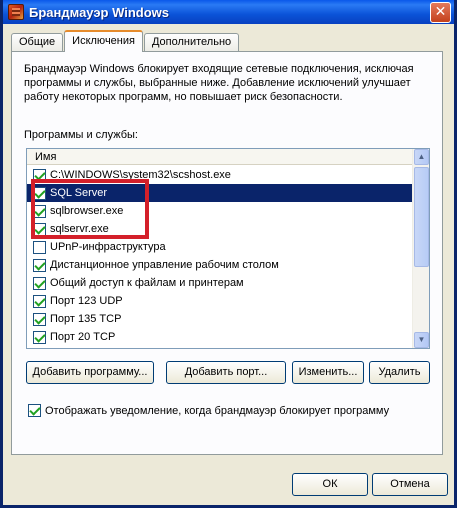  What do you see at coordinates (90, 209) in the screenshot?
I see `highlight-box` at bounding box center [90, 209].